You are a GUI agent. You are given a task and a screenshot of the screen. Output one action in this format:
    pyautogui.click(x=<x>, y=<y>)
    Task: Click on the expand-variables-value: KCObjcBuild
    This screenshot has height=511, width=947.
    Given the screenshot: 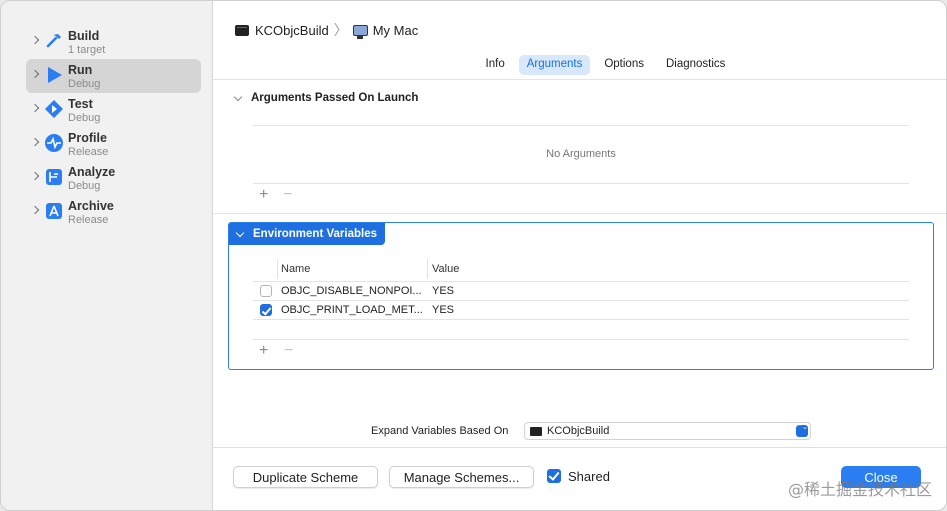 What is the action you would take?
    pyautogui.click(x=578, y=431)
    